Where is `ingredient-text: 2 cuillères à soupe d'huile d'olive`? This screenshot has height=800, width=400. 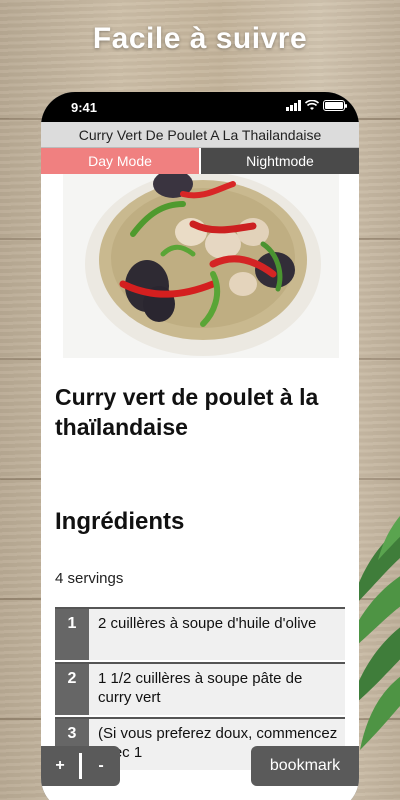 ingredient-text: 2 cuillères à soupe d'huile d'olive is located at coordinates (207, 623).